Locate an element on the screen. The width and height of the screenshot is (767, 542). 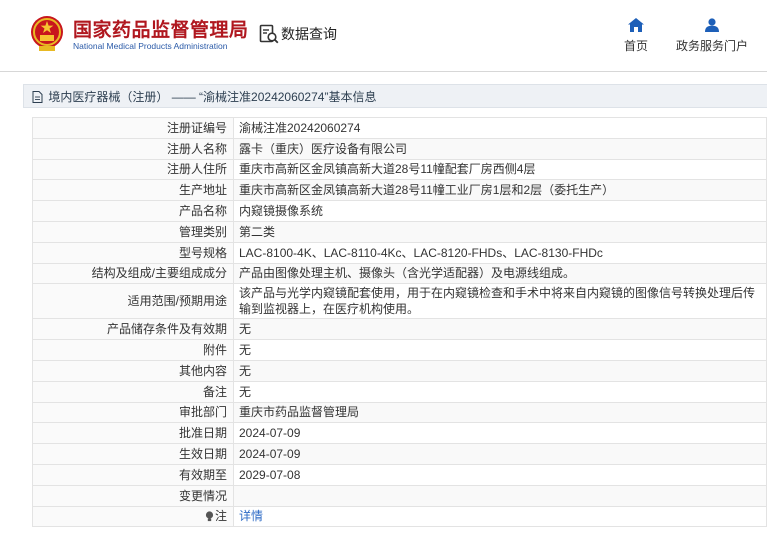
national-emblem-icon is located at coordinates (47, 33).